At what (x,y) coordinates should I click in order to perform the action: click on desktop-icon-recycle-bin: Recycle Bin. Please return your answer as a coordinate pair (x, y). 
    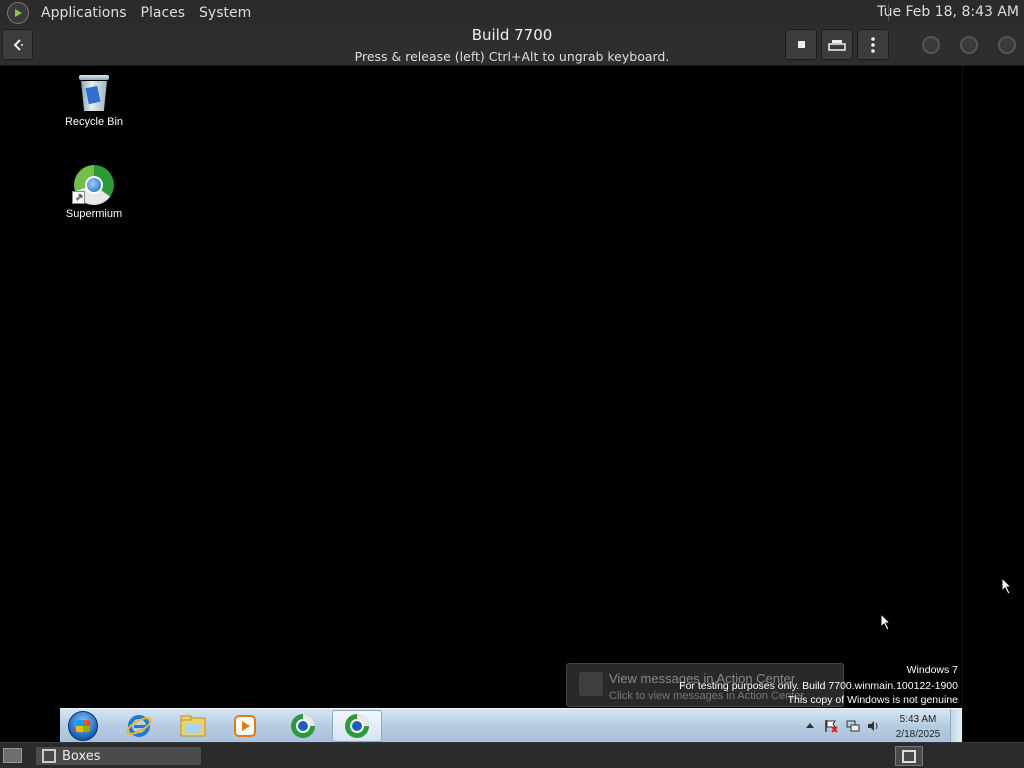
    Looking at the image, I should click on (94, 100).